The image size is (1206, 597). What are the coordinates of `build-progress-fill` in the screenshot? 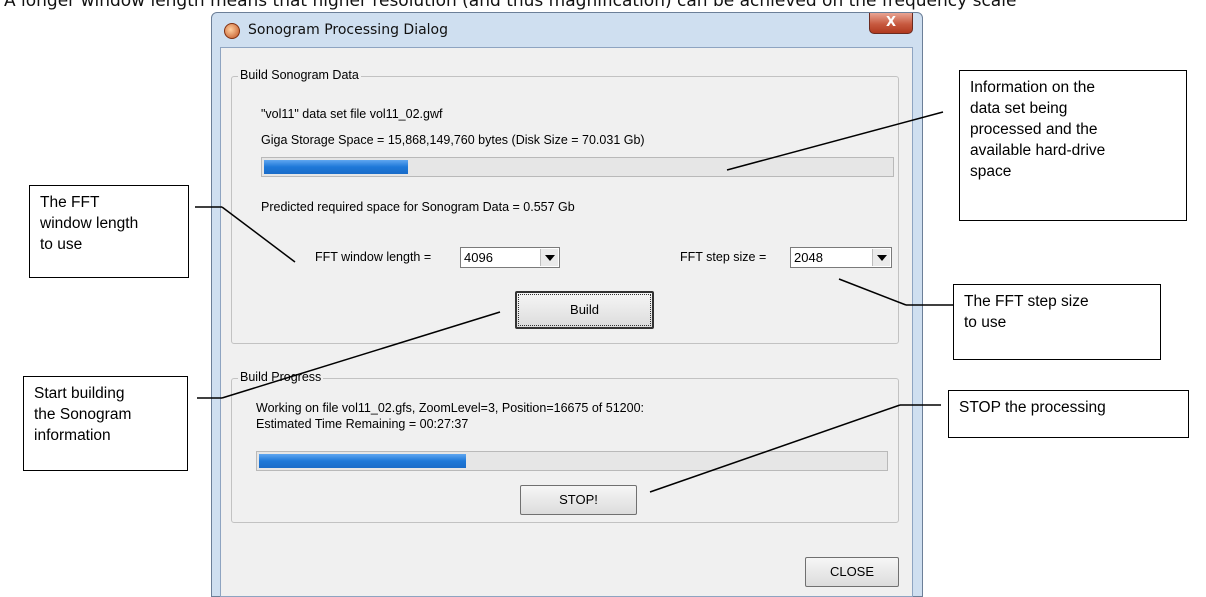 It's located at (362, 461).